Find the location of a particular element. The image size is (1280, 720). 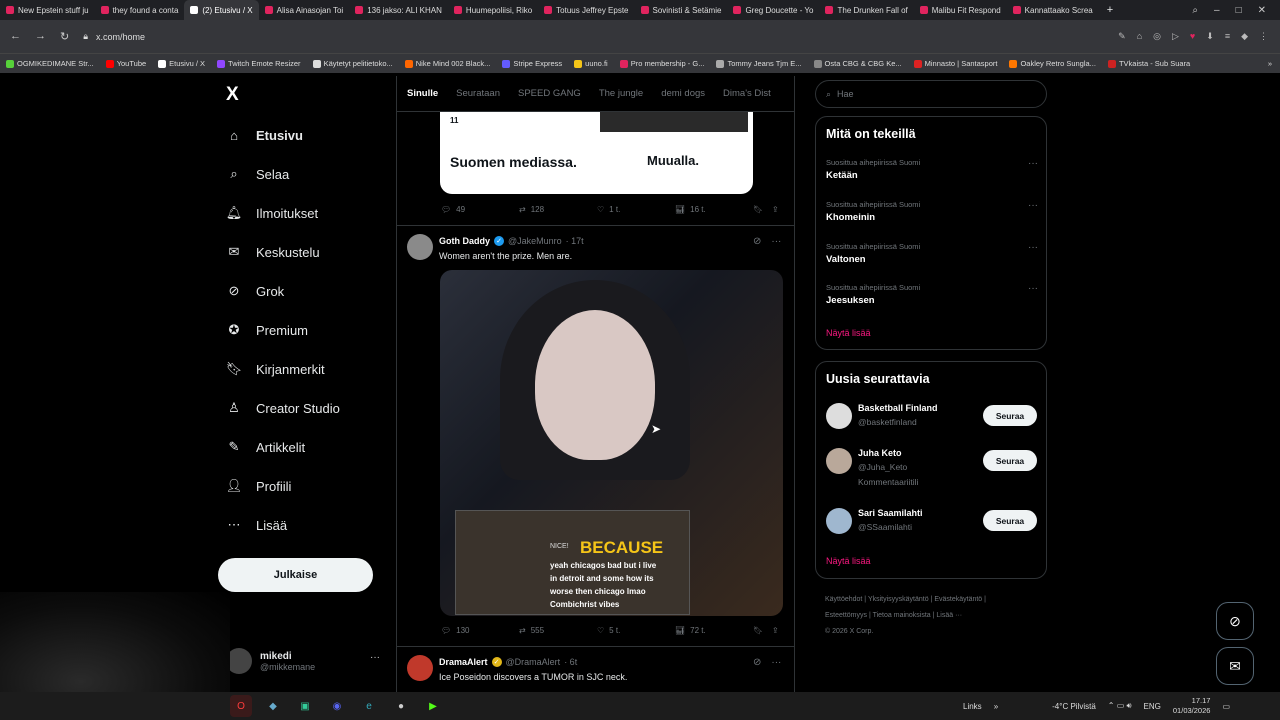

follow-button: Seuraa is located at coordinates (1010, 460).